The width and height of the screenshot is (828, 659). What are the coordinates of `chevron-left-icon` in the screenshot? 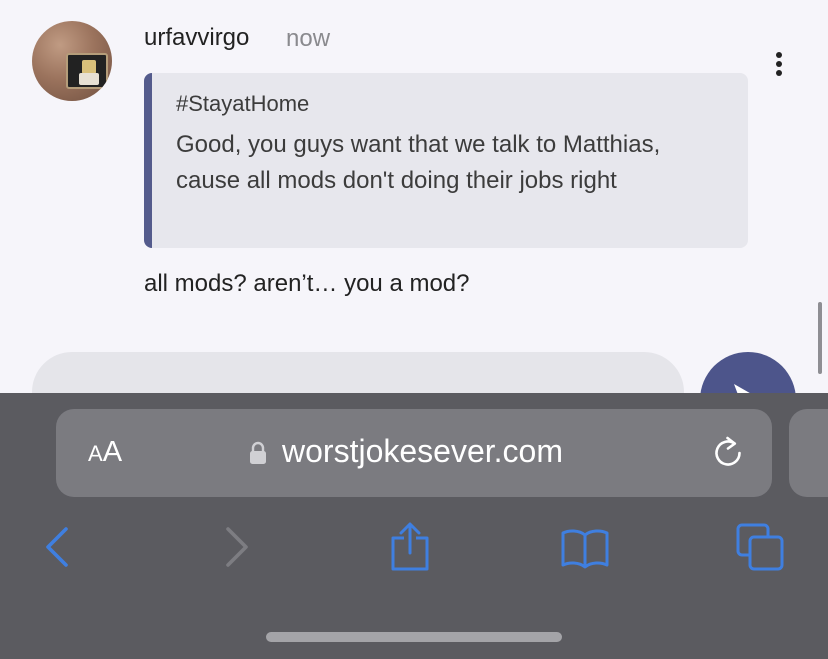 It's located at (58, 547).